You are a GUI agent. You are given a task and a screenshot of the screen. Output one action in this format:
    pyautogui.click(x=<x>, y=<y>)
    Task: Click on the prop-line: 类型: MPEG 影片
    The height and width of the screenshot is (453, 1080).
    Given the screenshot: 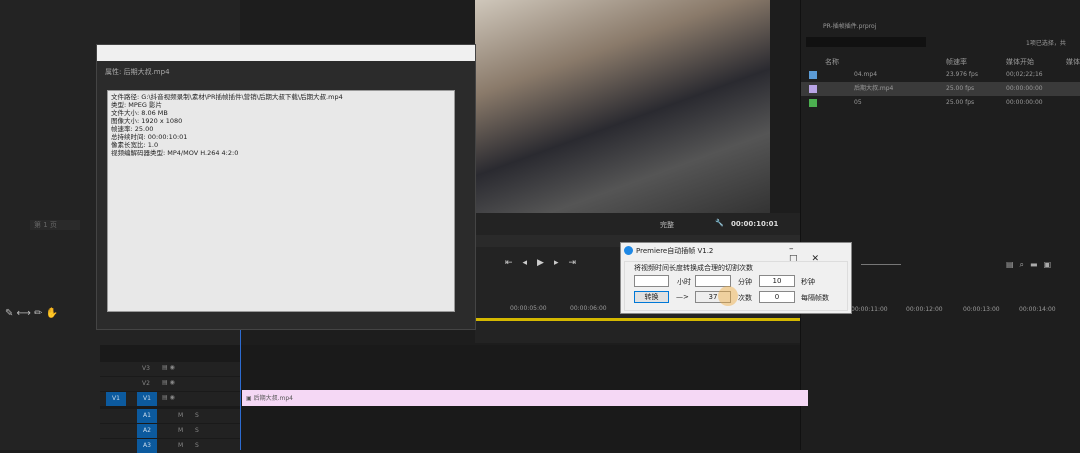 What is the action you would take?
    pyautogui.click(x=136, y=105)
    